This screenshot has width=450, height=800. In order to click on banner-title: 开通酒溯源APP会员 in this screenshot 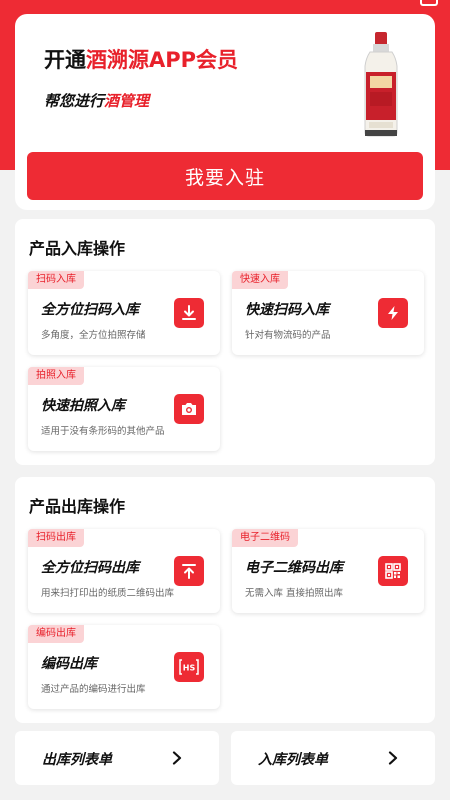, I will do `click(141, 59)`.